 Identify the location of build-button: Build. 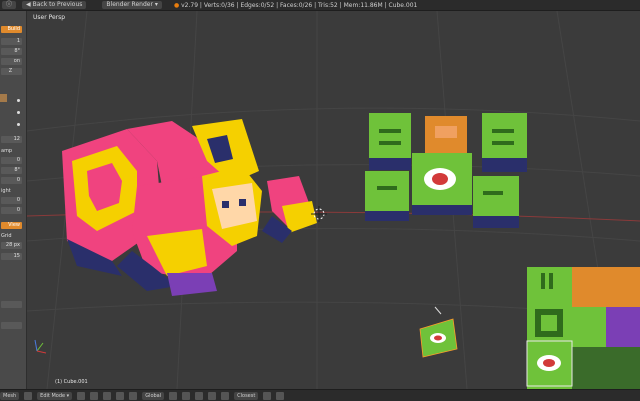
(11, 29).